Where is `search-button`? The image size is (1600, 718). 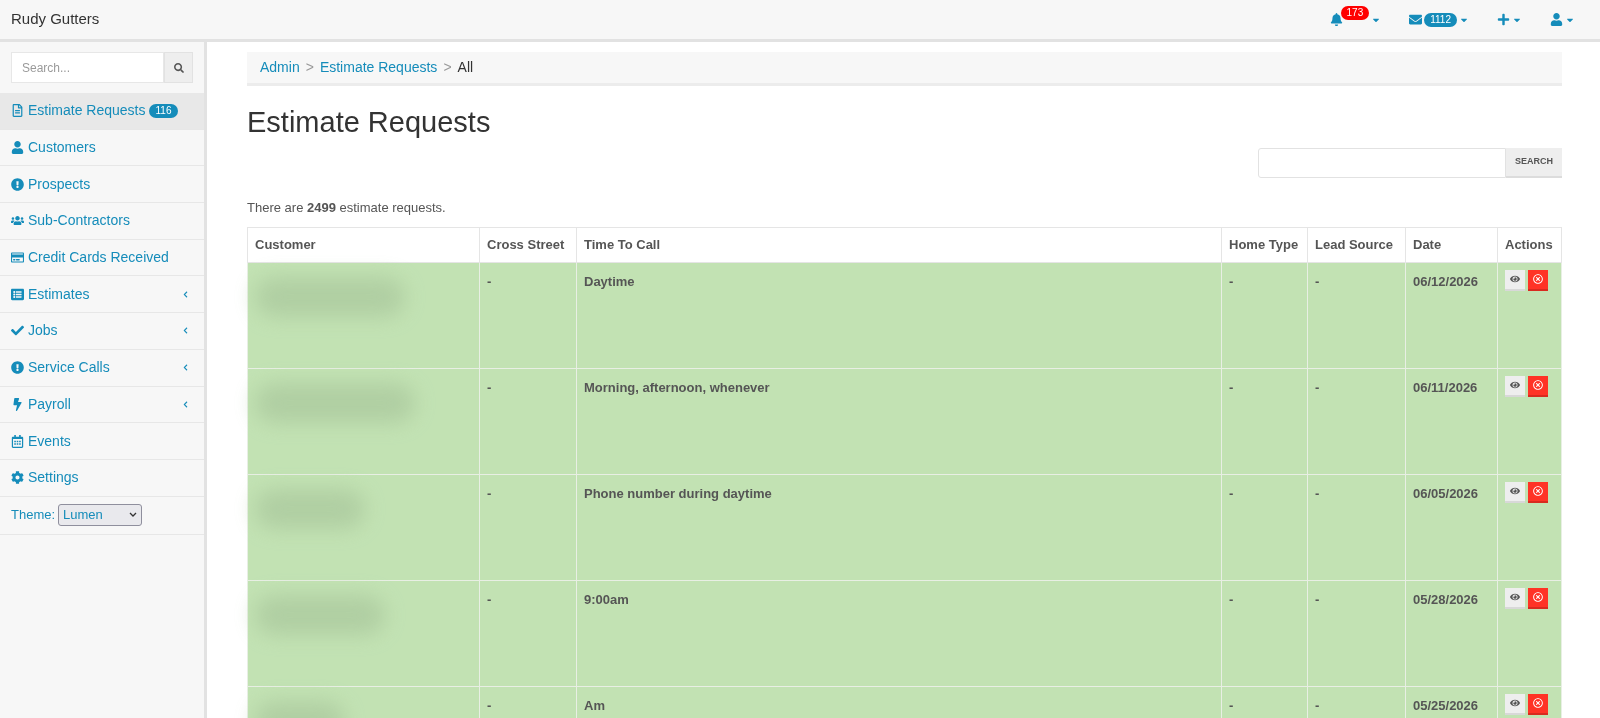
search-button is located at coordinates (178, 67).